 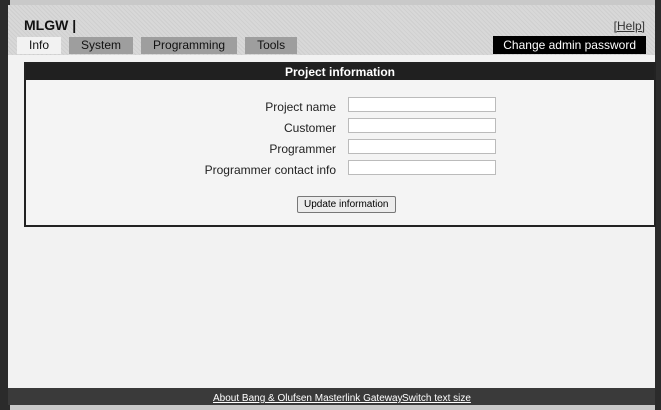 I want to click on tab-bar: Info System Programming Tools, so click(x=157, y=45).